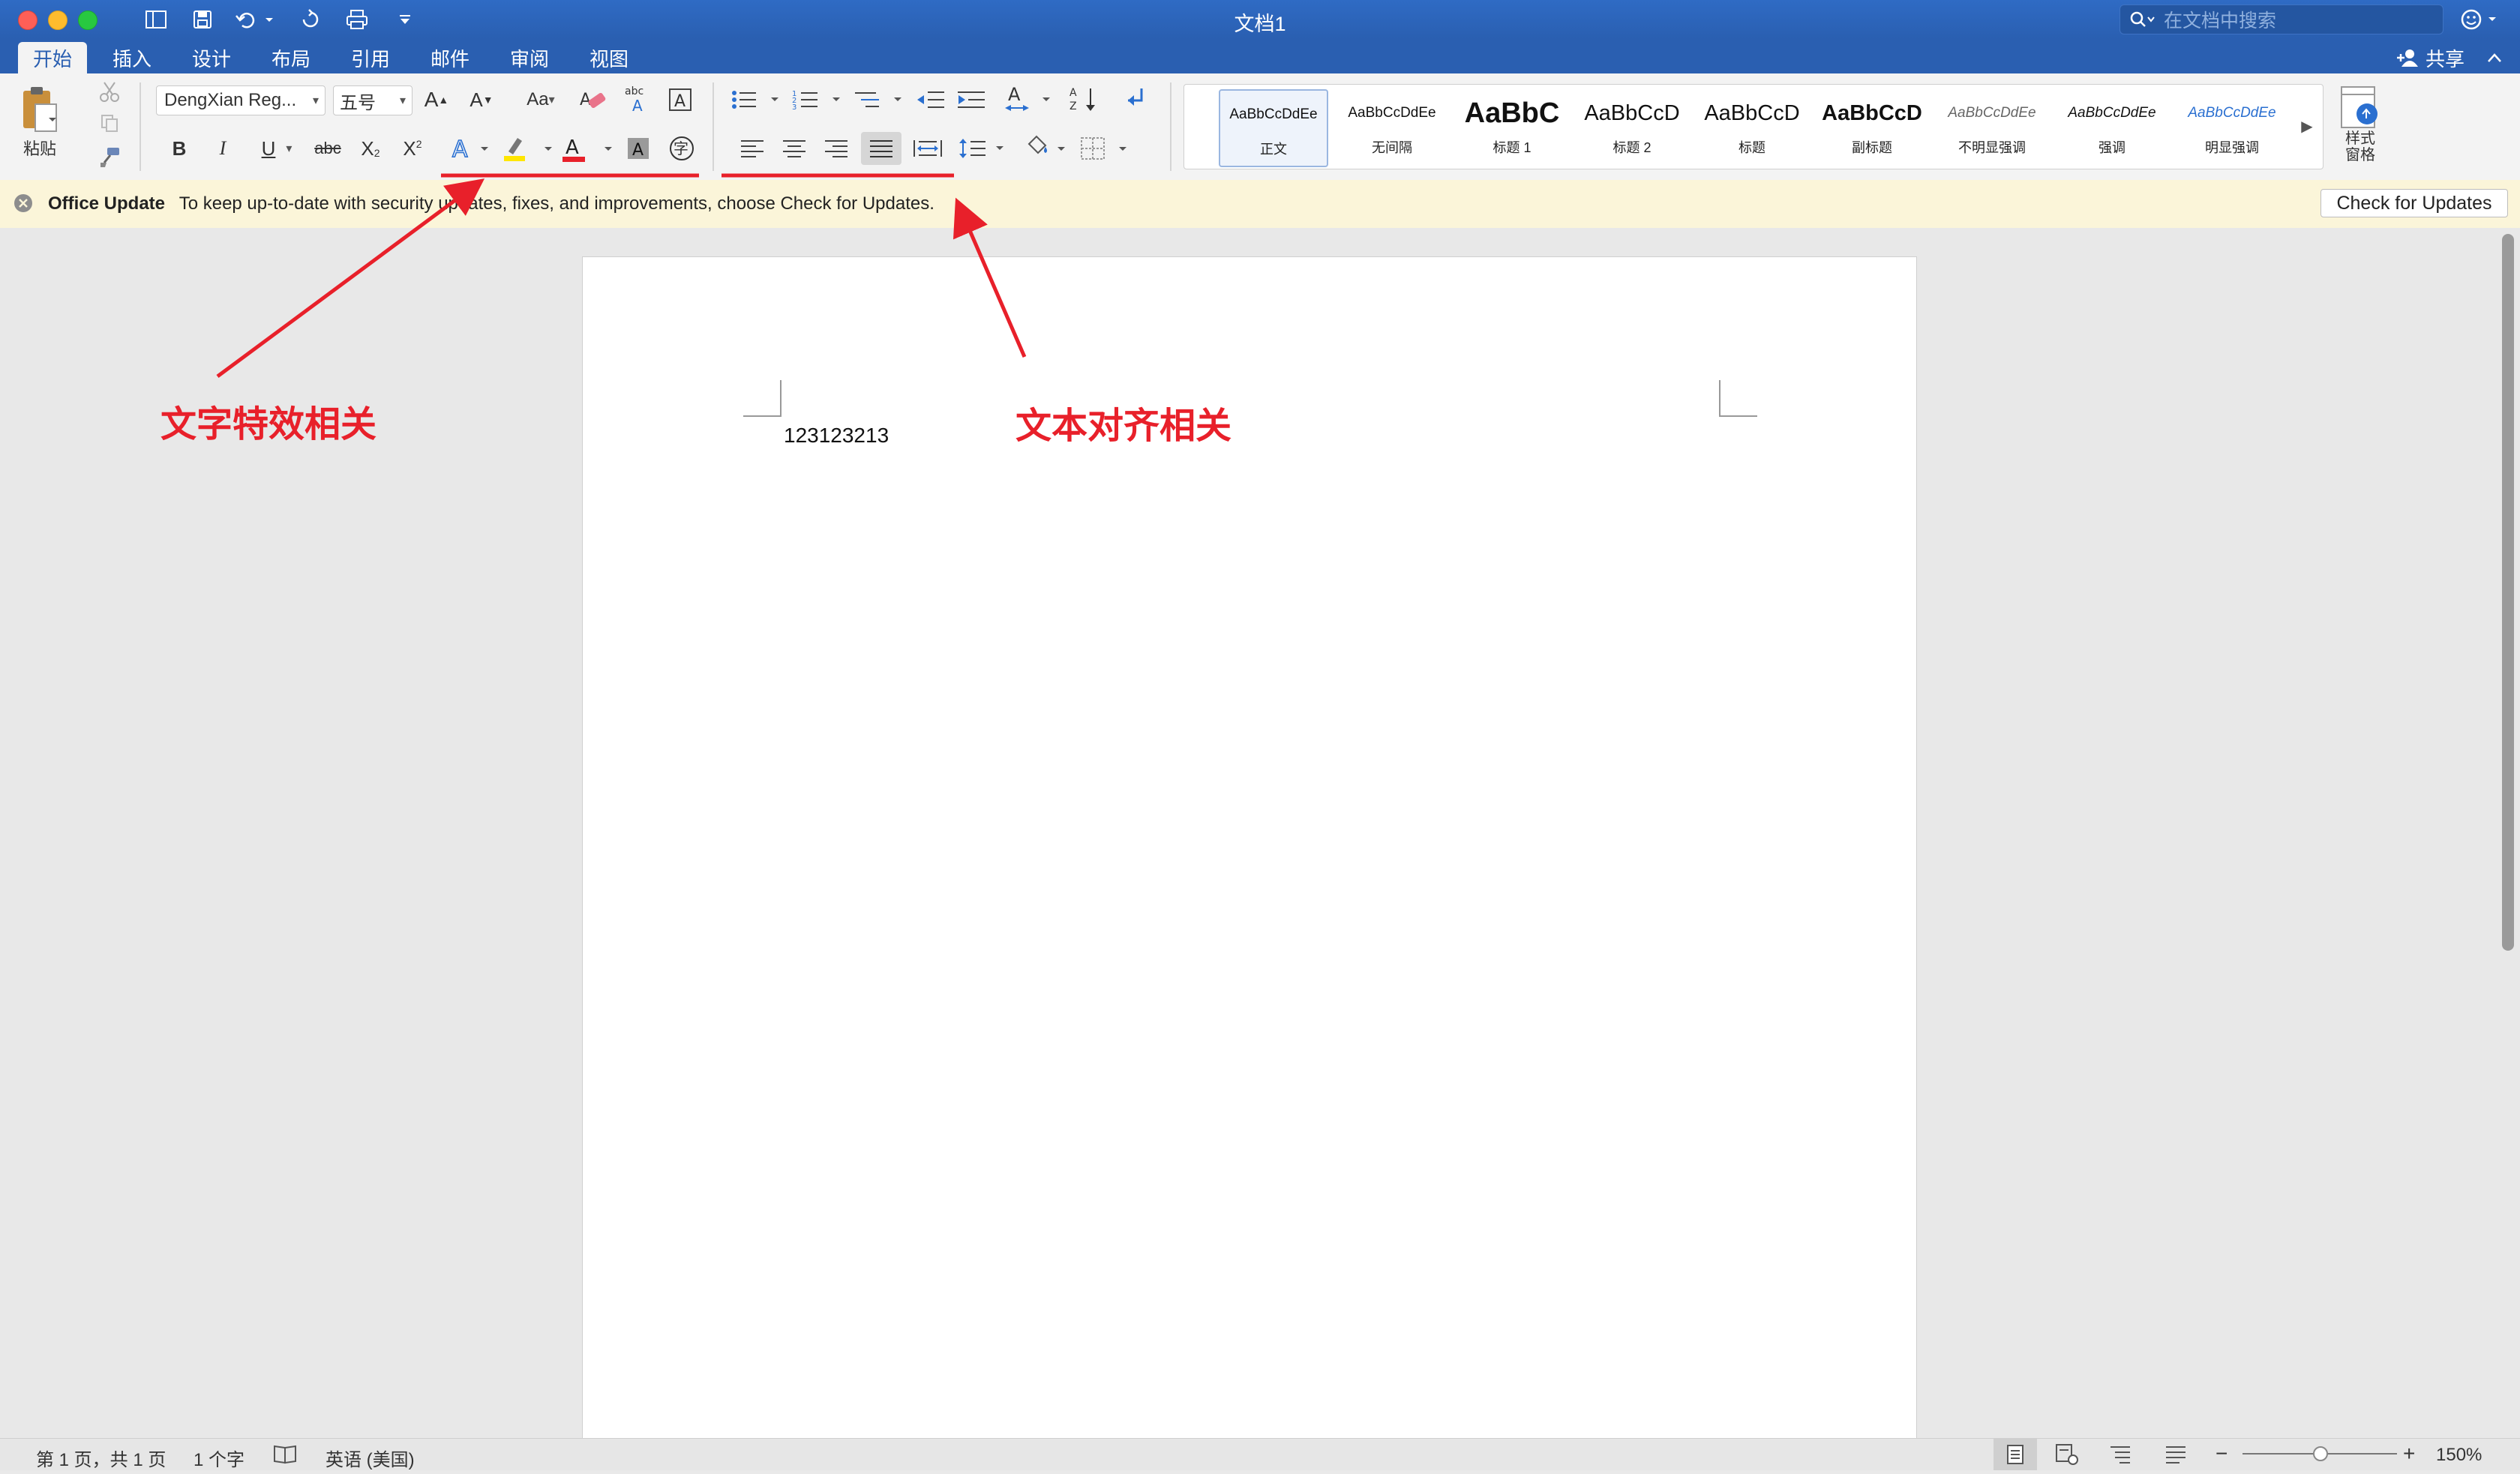 The height and width of the screenshot is (1474, 2520). Describe the element at coordinates (984, 148) in the screenshot. I see `line-spacing-button` at that location.